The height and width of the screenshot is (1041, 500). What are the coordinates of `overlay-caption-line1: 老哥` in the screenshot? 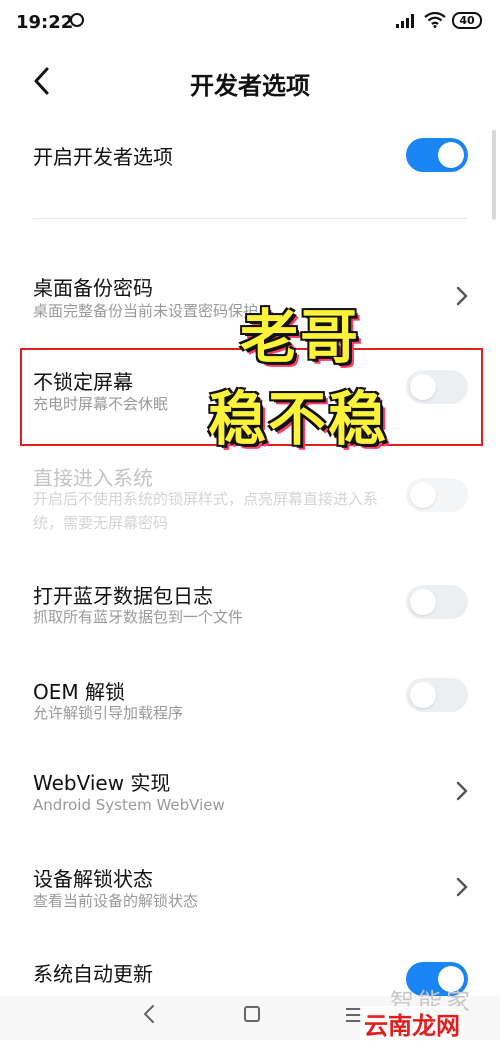 It's located at (300, 337).